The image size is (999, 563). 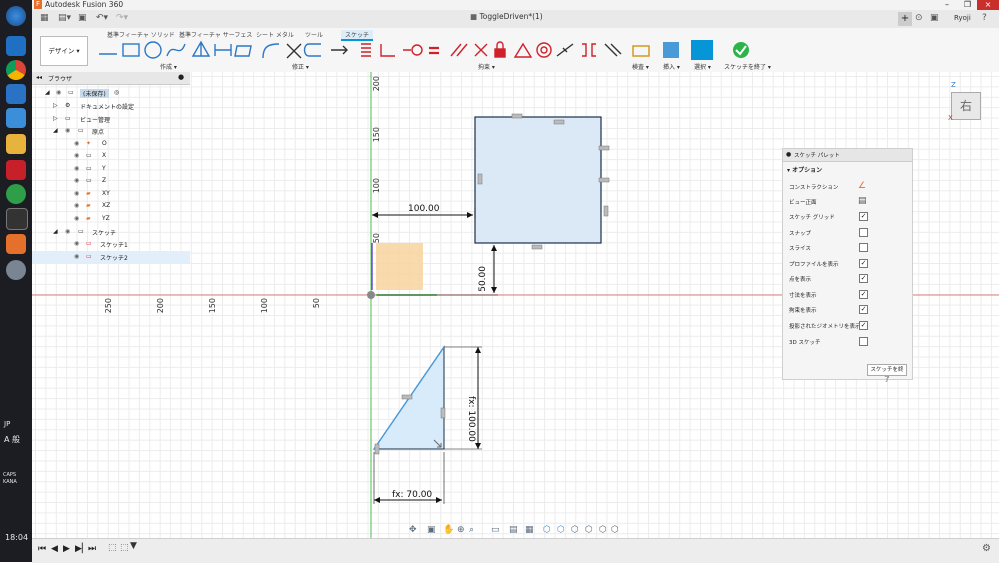 What do you see at coordinates (847, 279) in the screenshot?
I see `palette-row-points: 点を表示 ✓` at bounding box center [847, 279].